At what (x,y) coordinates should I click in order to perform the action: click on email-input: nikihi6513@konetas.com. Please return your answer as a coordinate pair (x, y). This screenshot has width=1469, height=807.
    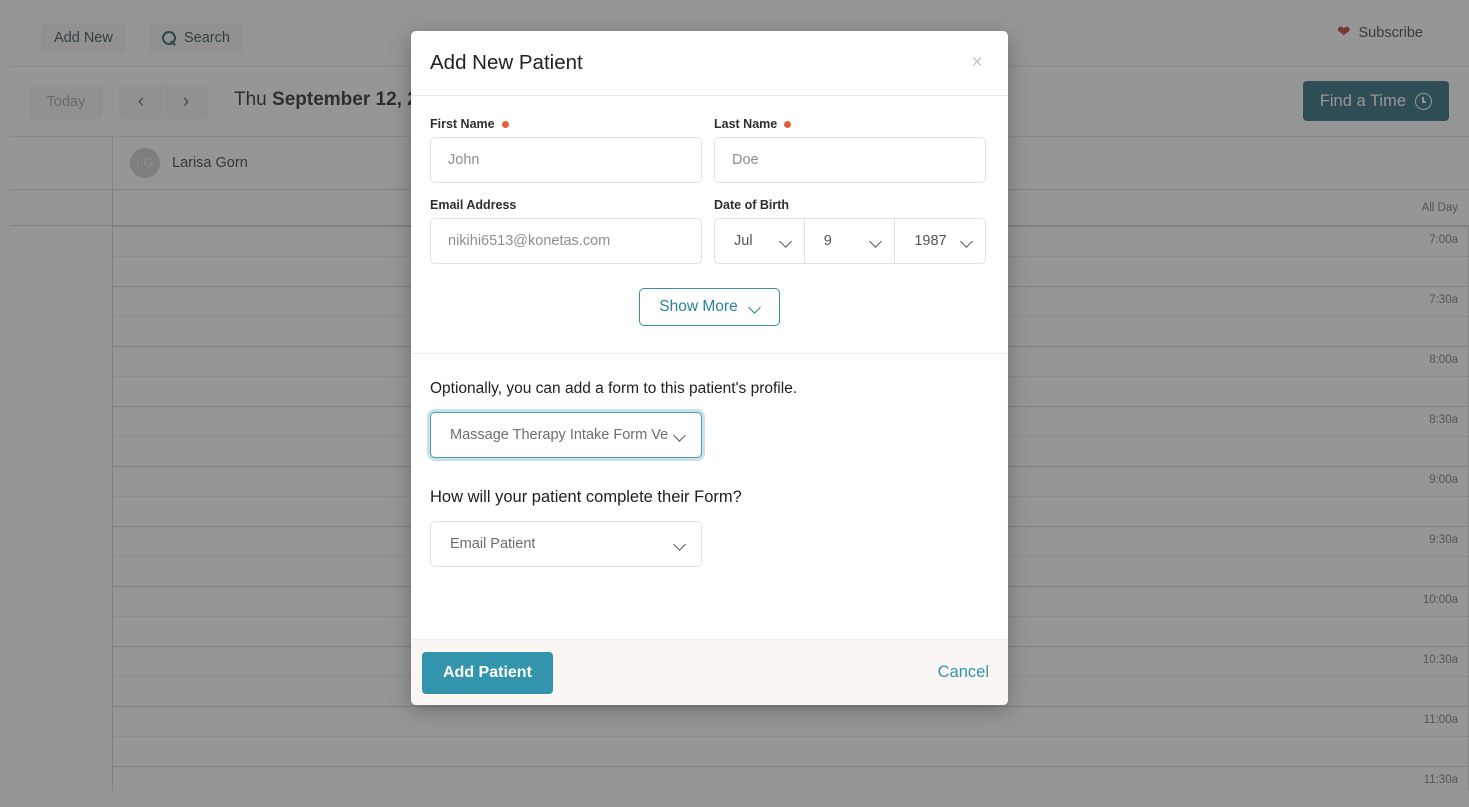
    Looking at the image, I should click on (566, 241).